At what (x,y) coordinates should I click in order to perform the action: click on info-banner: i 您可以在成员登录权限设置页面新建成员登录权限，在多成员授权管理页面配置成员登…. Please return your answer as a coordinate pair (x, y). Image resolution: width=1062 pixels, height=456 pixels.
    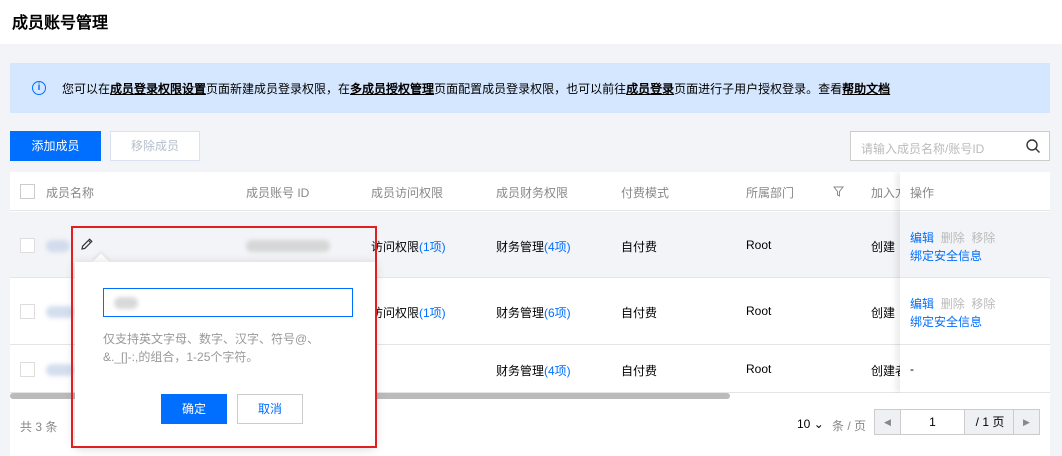
    Looking at the image, I should click on (530, 88).